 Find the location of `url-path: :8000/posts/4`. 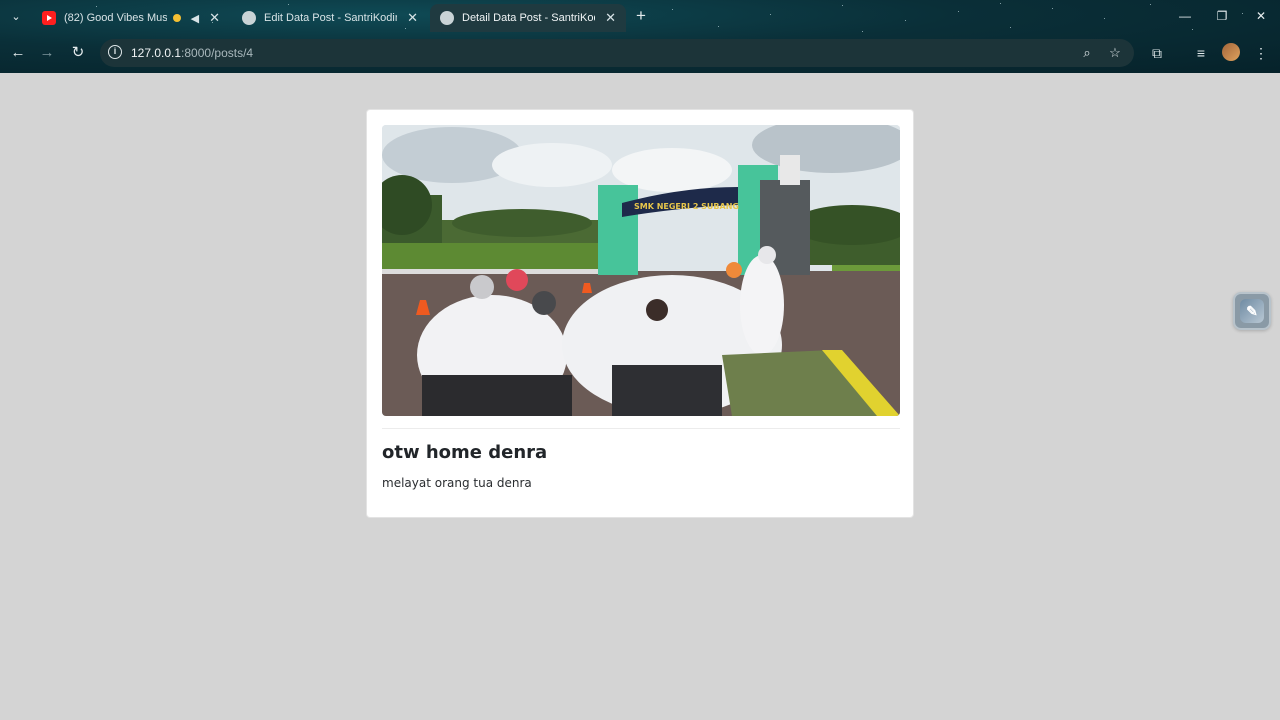

url-path: :8000/posts/4 is located at coordinates (217, 53).